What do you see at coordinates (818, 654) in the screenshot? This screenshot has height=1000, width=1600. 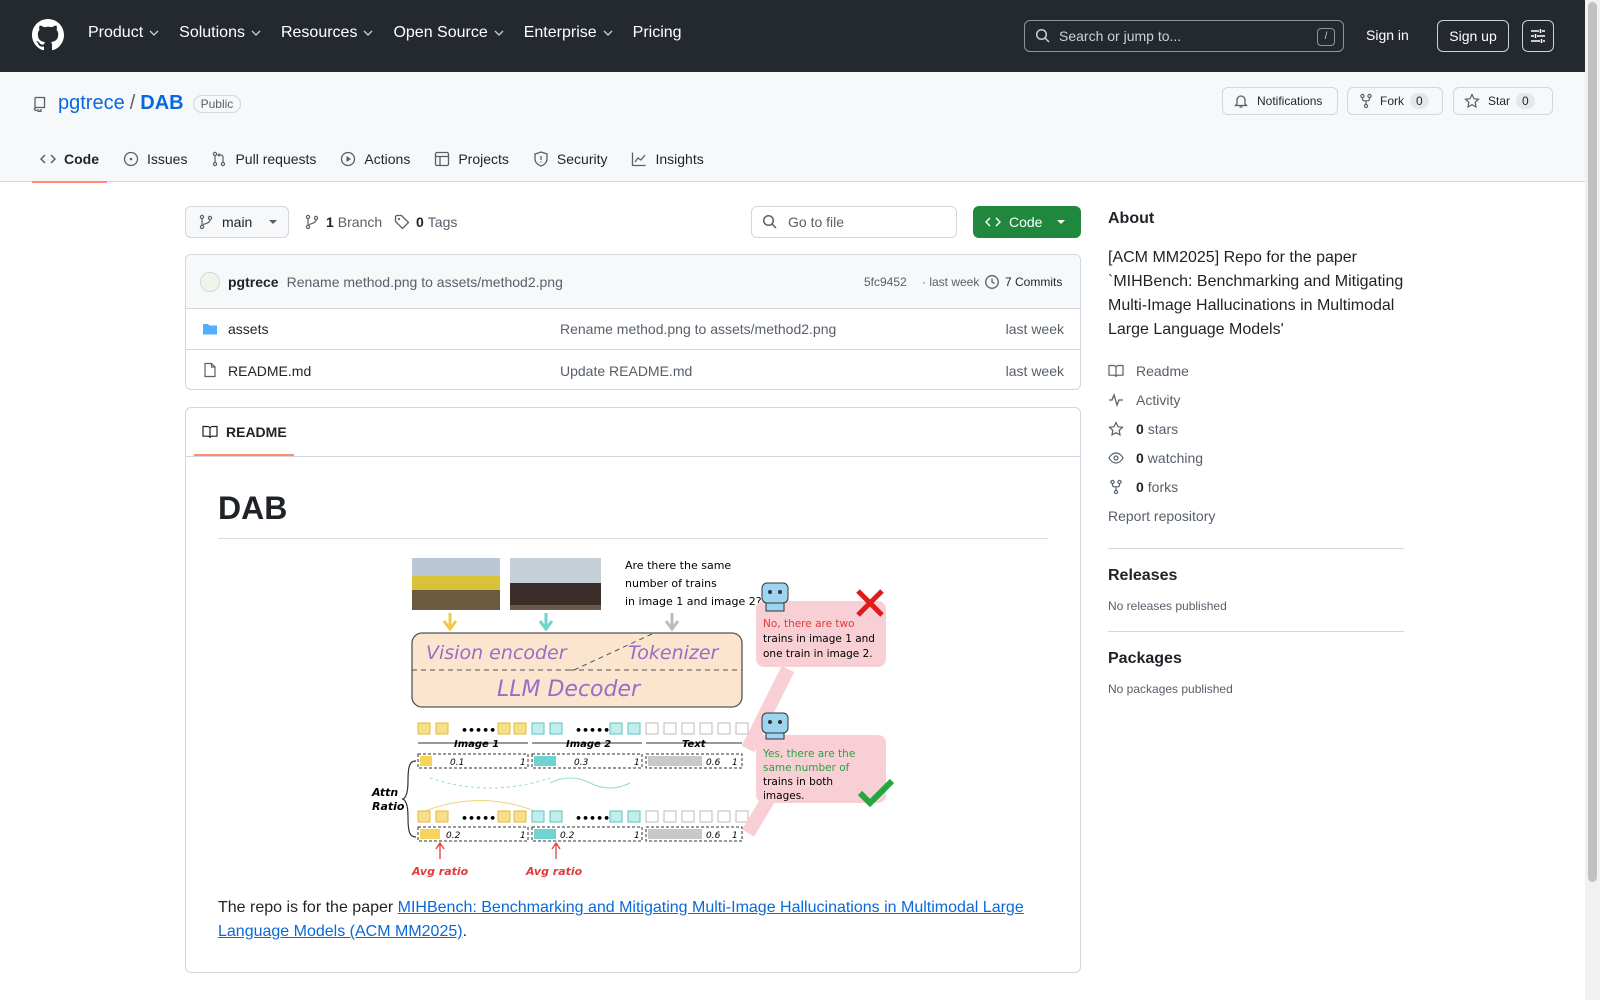 I see `answer-no-line-3: one train in image 2.` at bounding box center [818, 654].